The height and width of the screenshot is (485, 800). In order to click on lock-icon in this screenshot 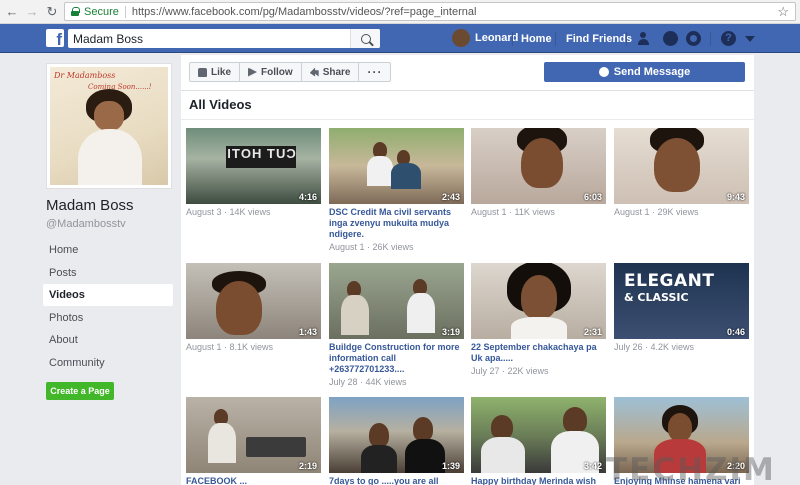, I will do `click(75, 11)`.